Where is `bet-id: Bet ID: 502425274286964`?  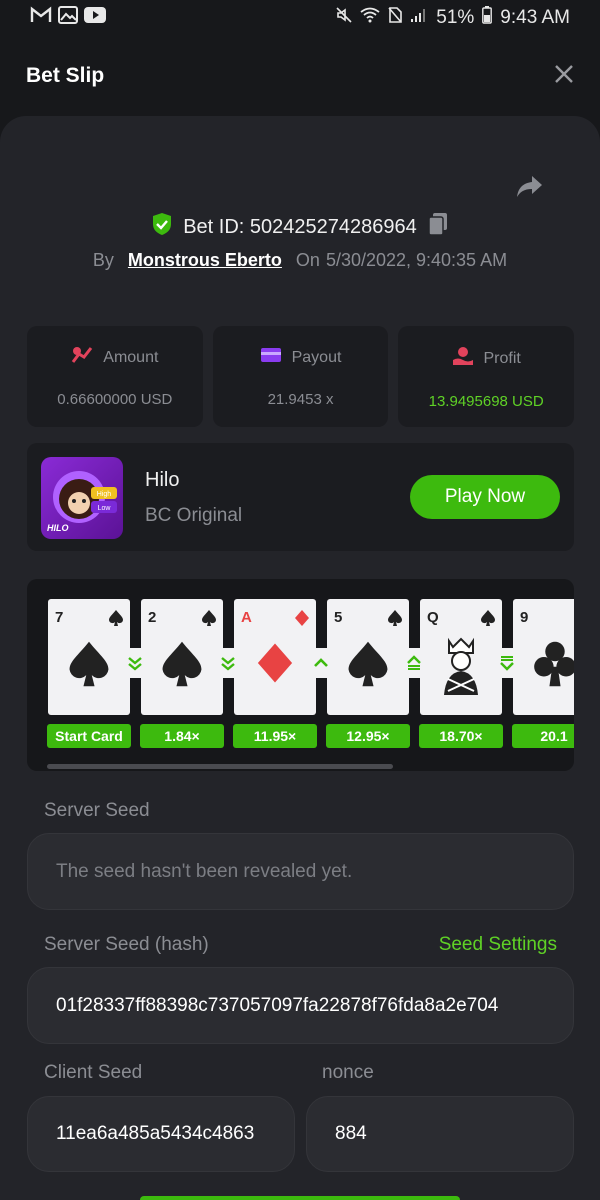
bet-id: Bet ID: 502425274286964 is located at coordinates (300, 226).